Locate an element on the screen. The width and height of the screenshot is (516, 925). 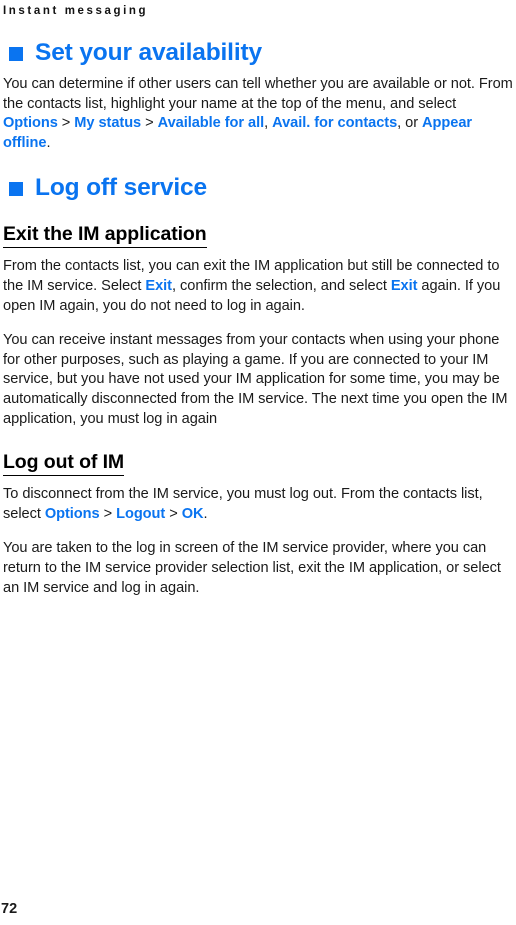
subheading-label: Exit the IM application is located at coordinates (105, 236).